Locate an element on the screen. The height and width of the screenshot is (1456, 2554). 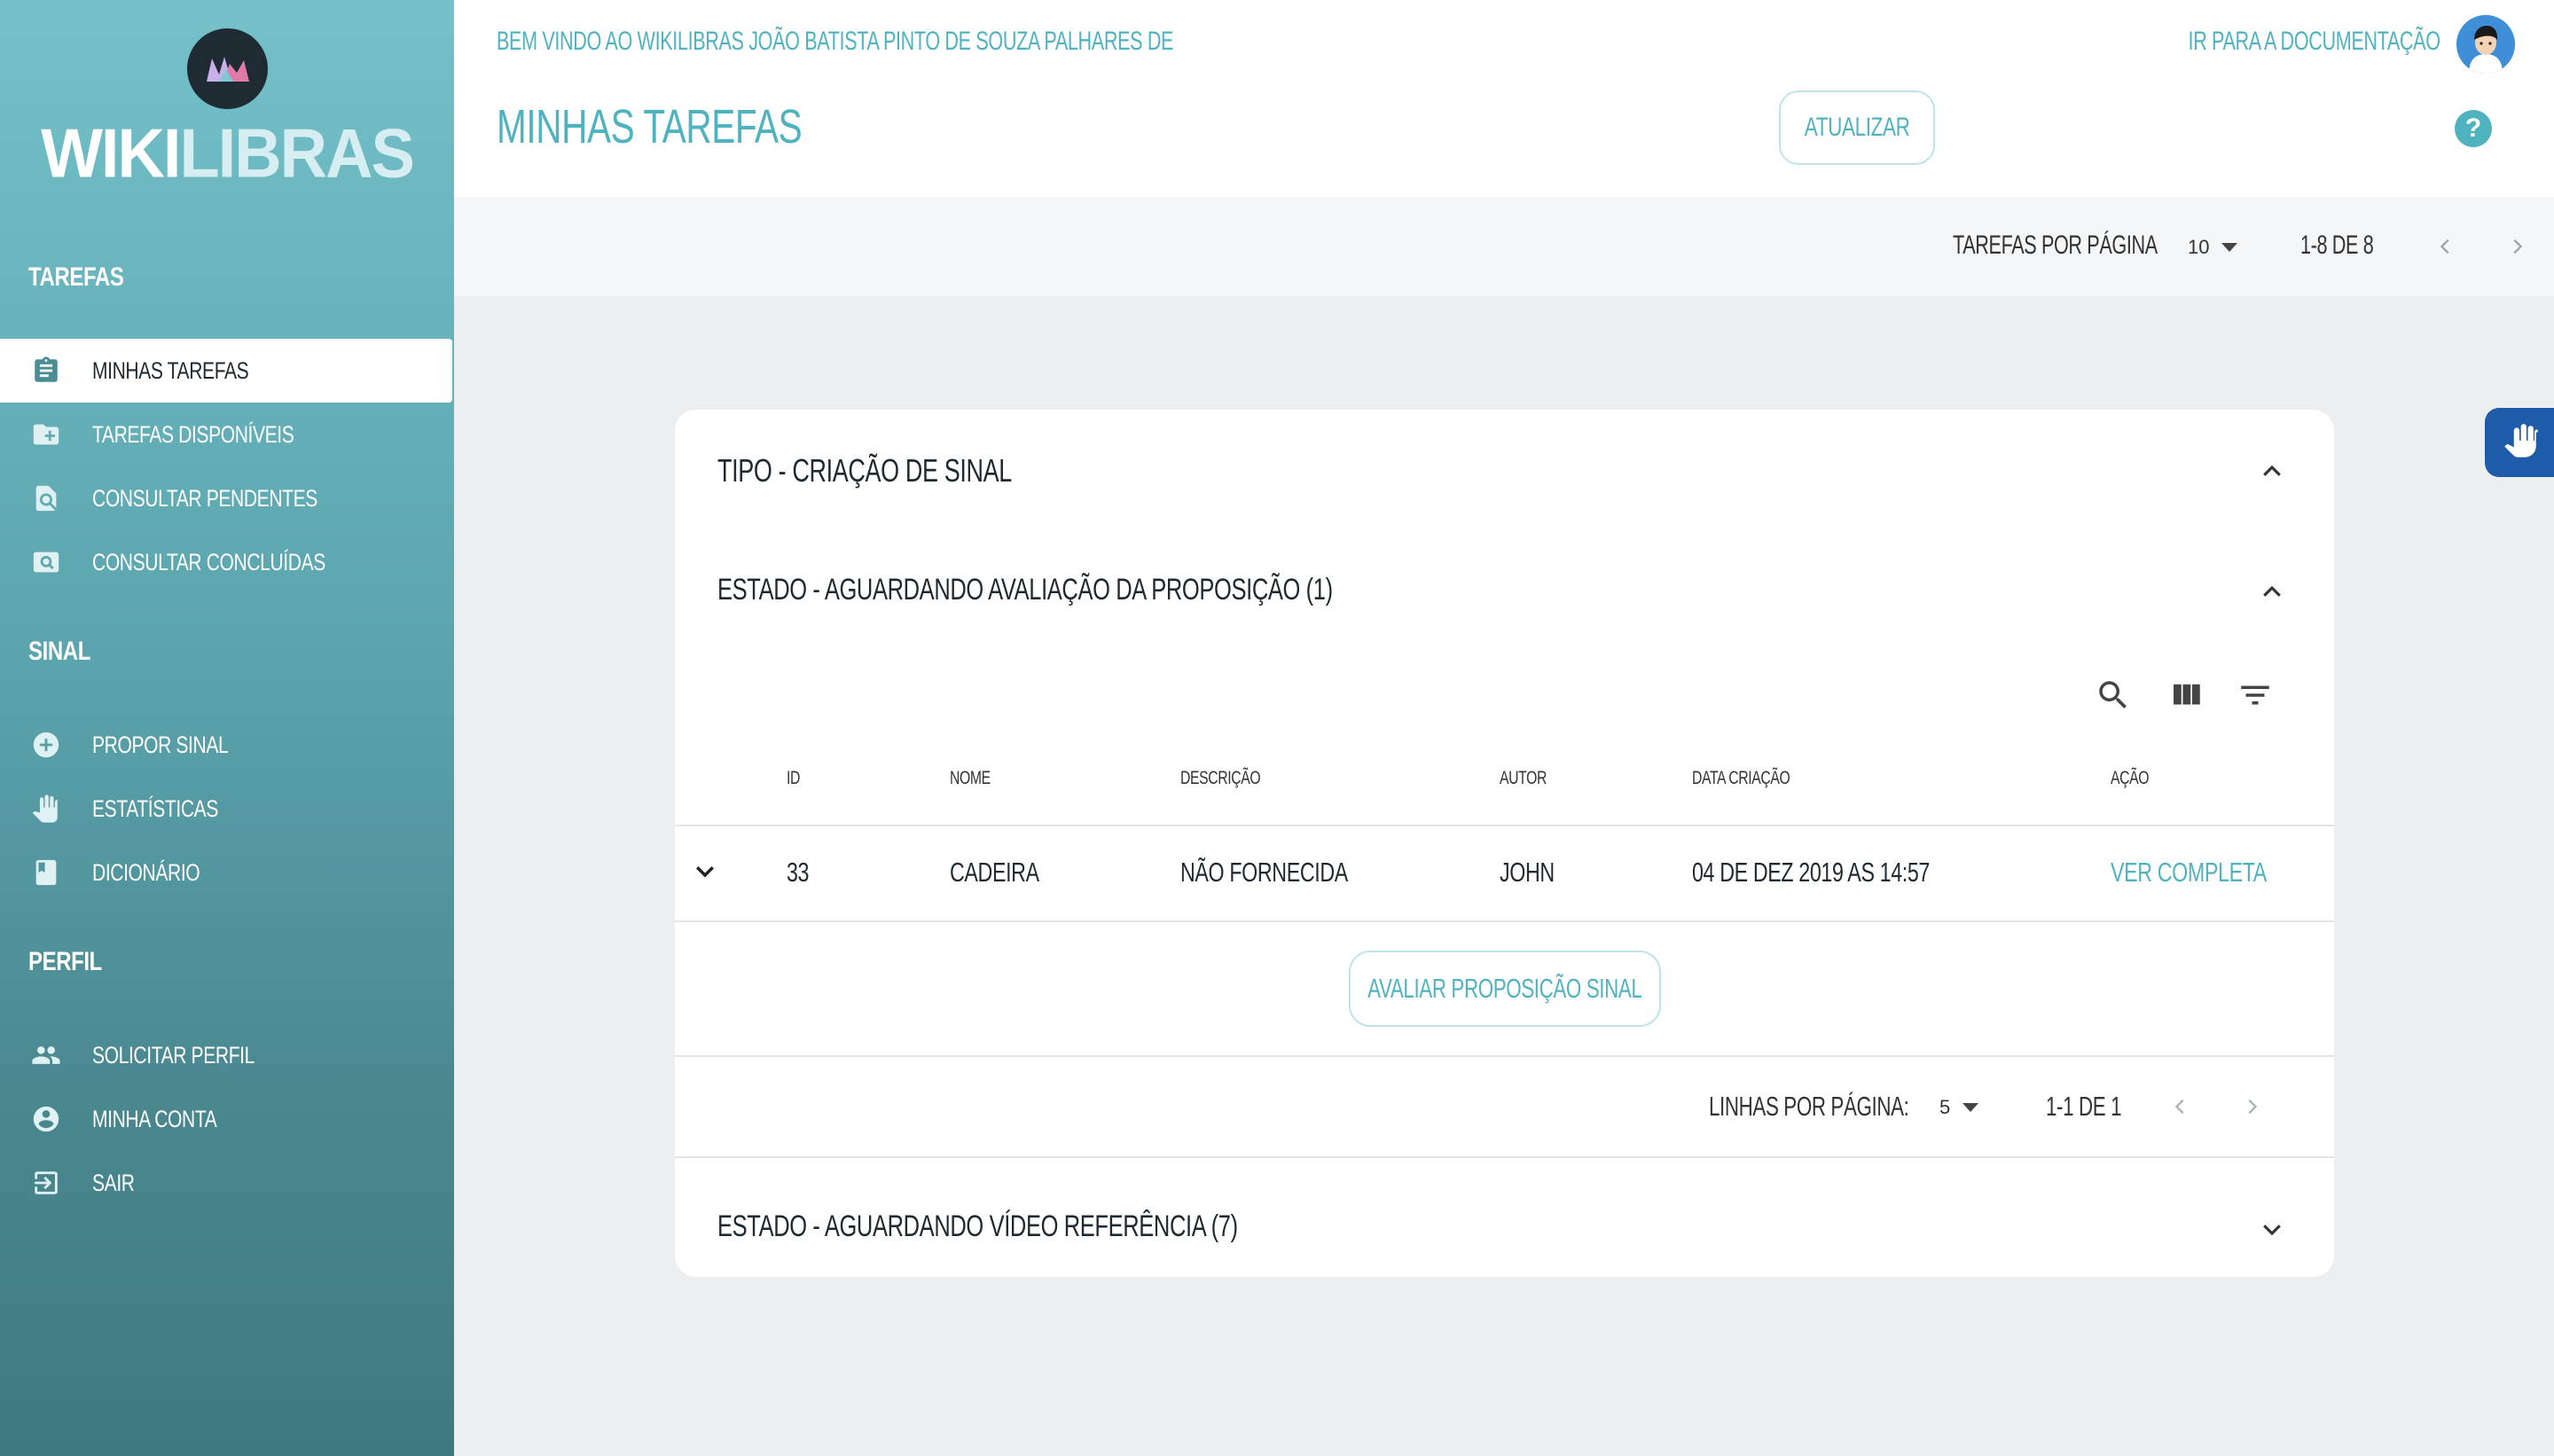
image-search-icon is located at coordinates (46, 562).